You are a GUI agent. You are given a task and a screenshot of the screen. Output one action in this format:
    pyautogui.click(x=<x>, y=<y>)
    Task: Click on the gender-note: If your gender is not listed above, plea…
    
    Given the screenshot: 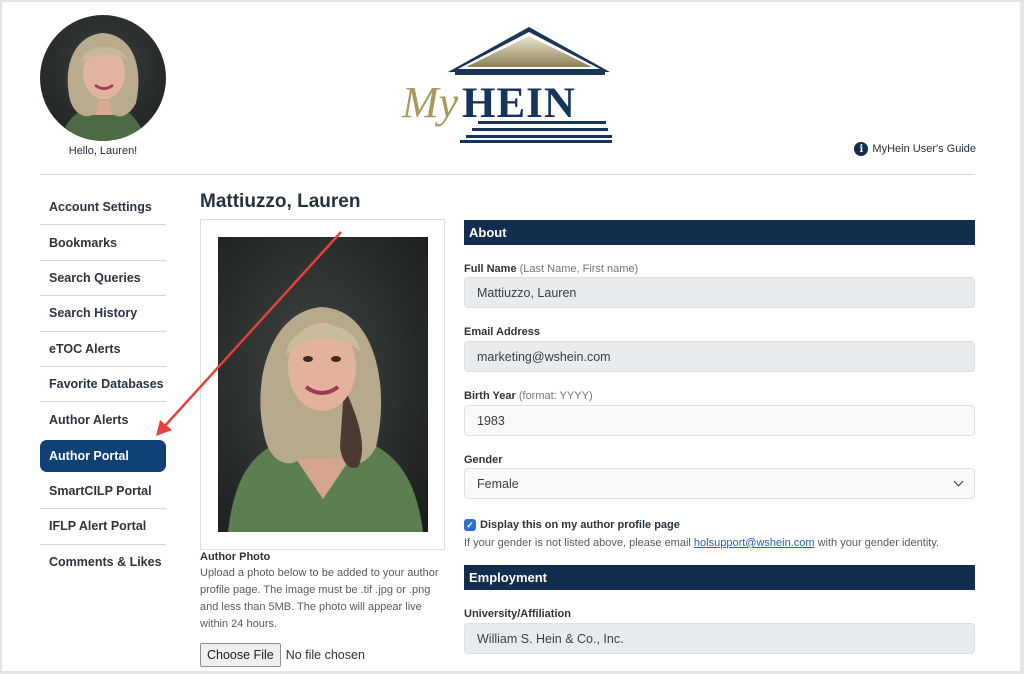 What is the action you would take?
    pyautogui.click(x=701, y=543)
    